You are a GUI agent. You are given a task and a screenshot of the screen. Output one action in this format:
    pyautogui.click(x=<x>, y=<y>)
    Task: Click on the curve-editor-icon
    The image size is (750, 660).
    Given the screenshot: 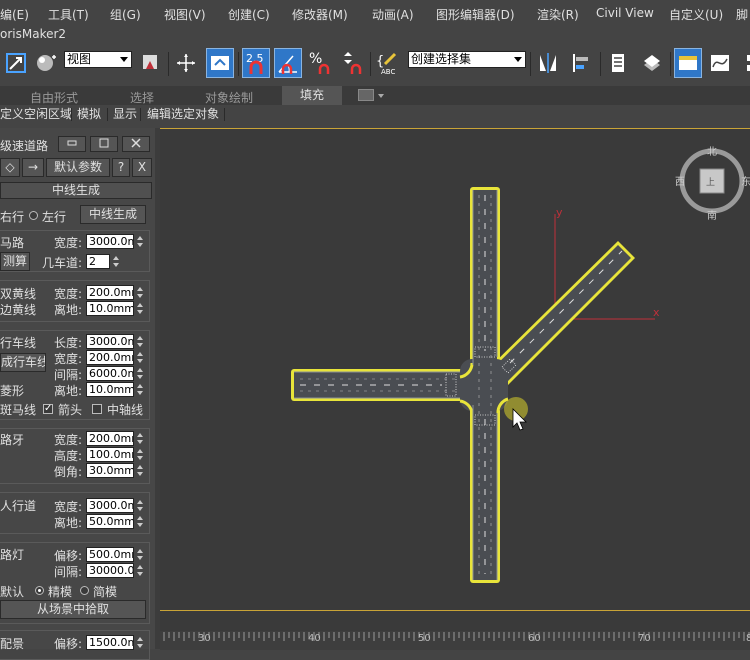 What is the action you would take?
    pyautogui.click(x=720, y=63)
    